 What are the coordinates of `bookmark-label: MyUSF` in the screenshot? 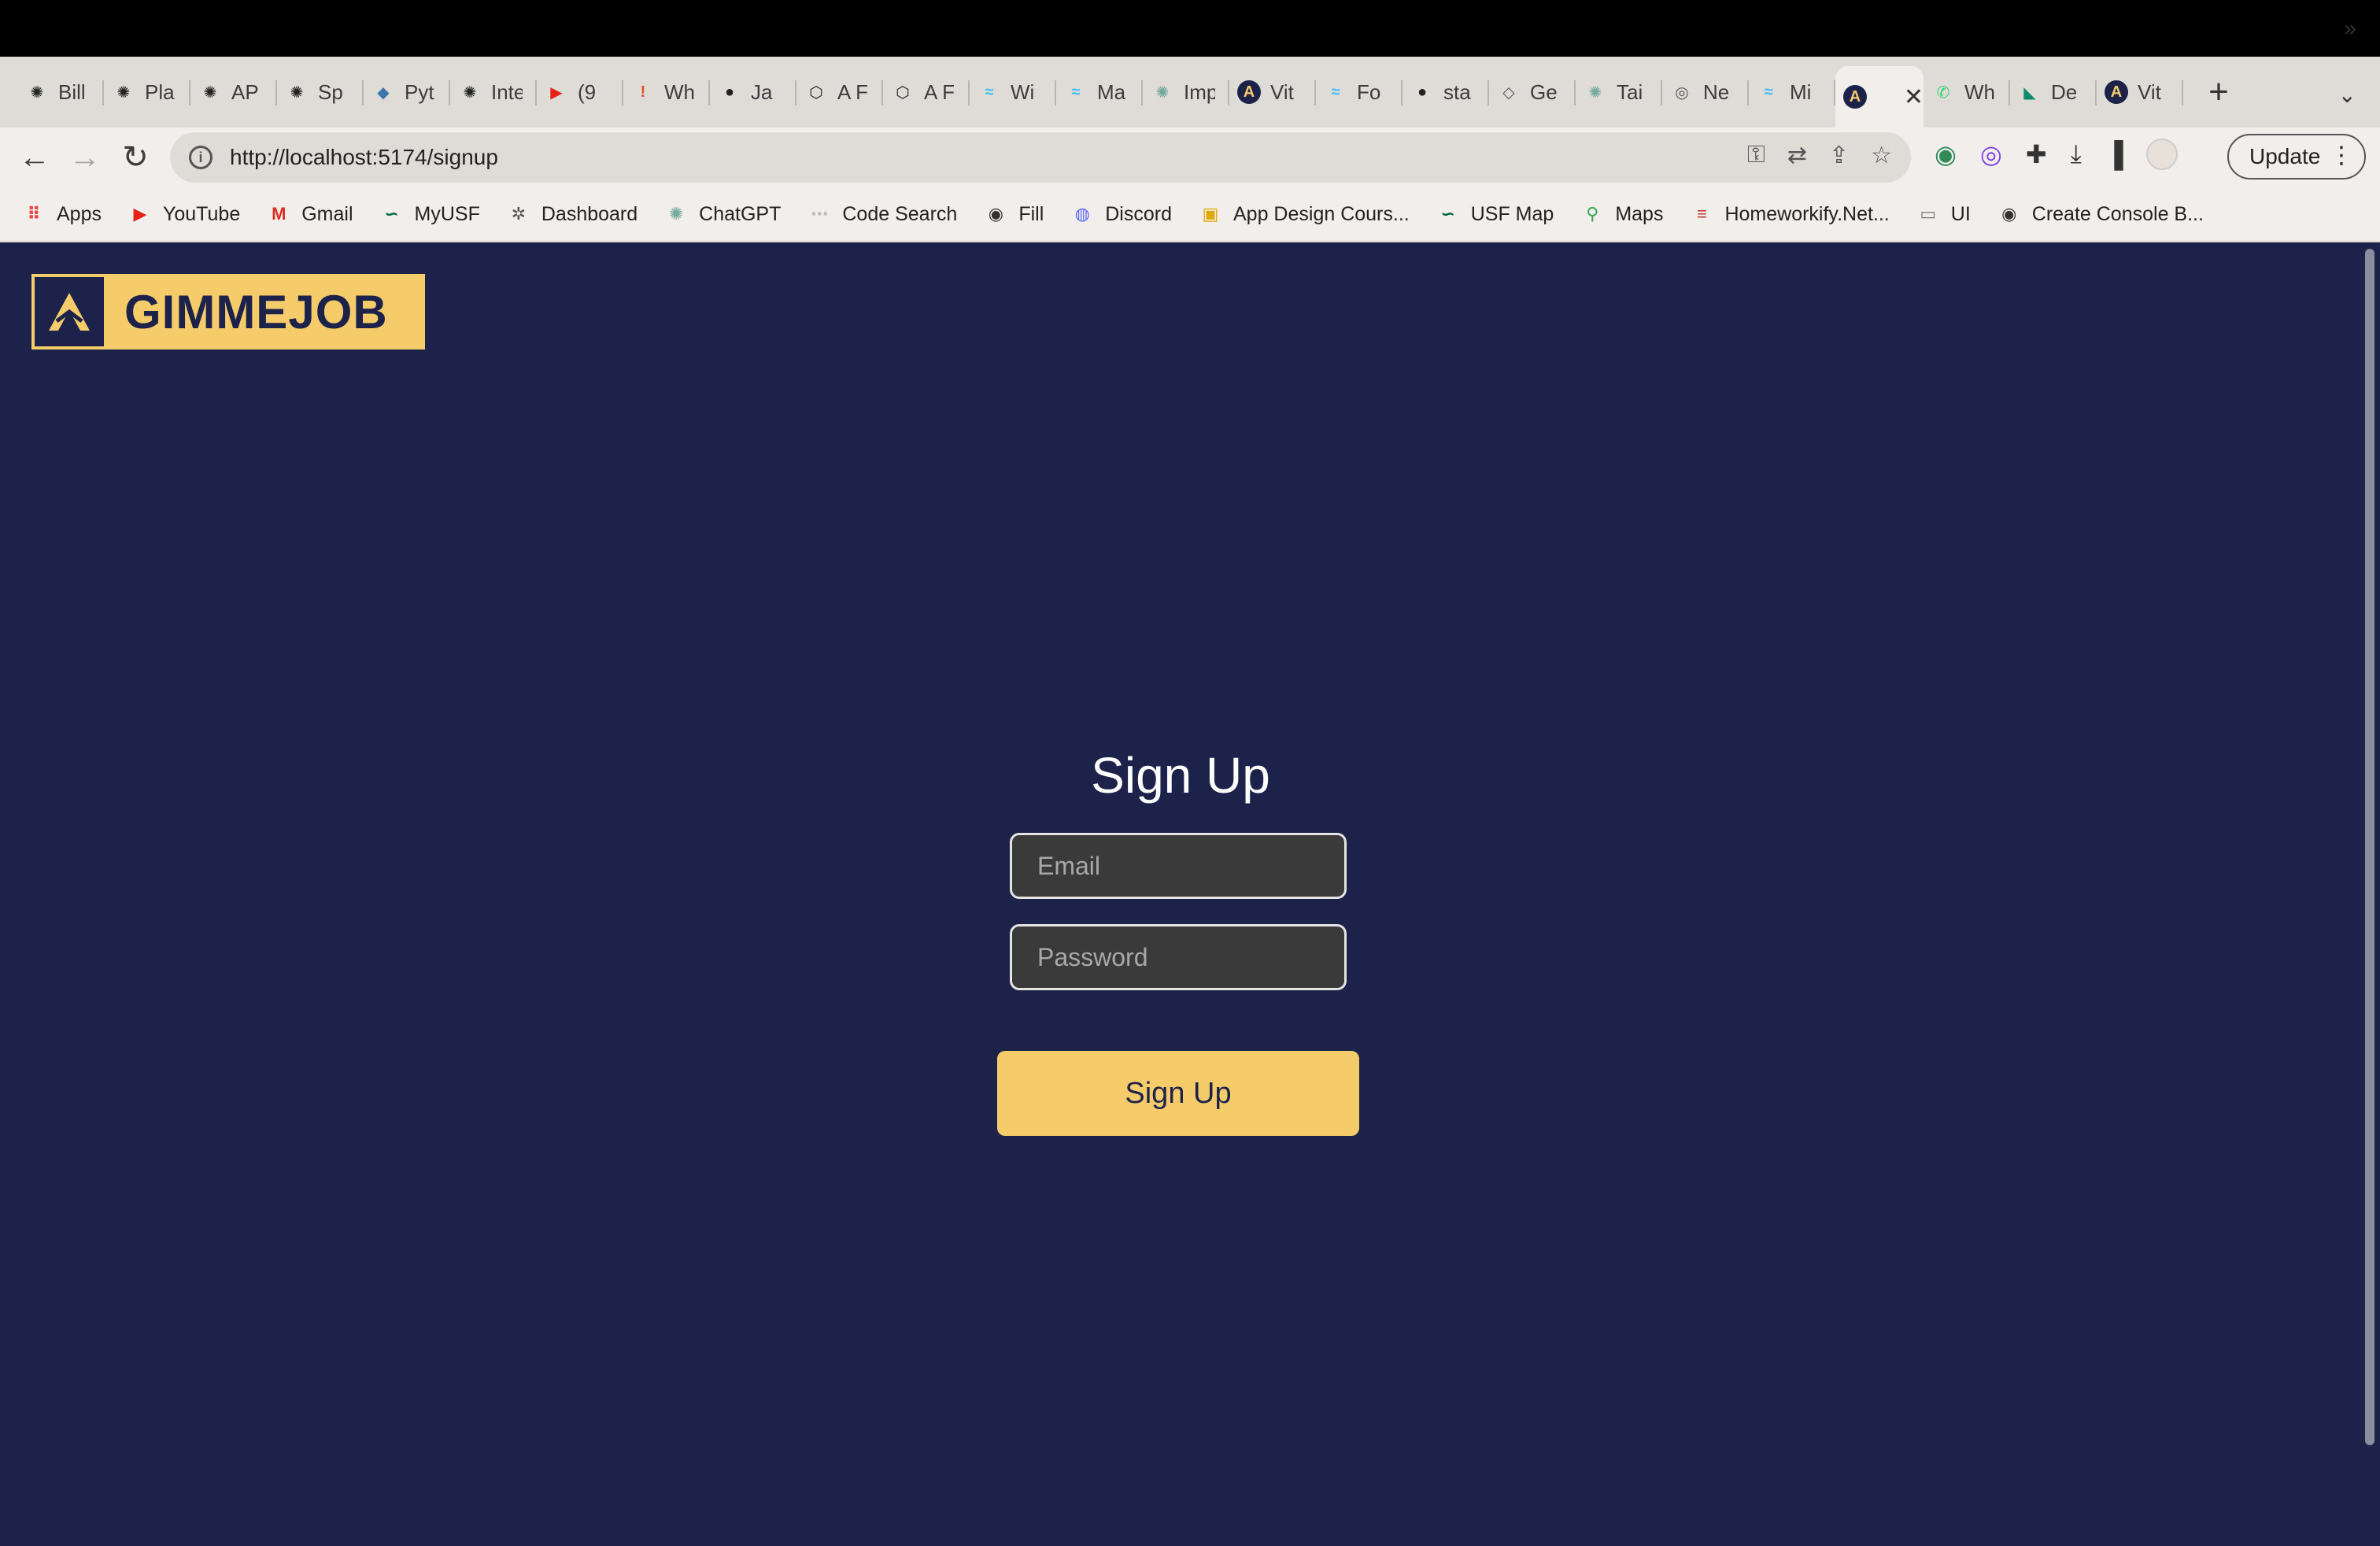 It's located at (447, 213).